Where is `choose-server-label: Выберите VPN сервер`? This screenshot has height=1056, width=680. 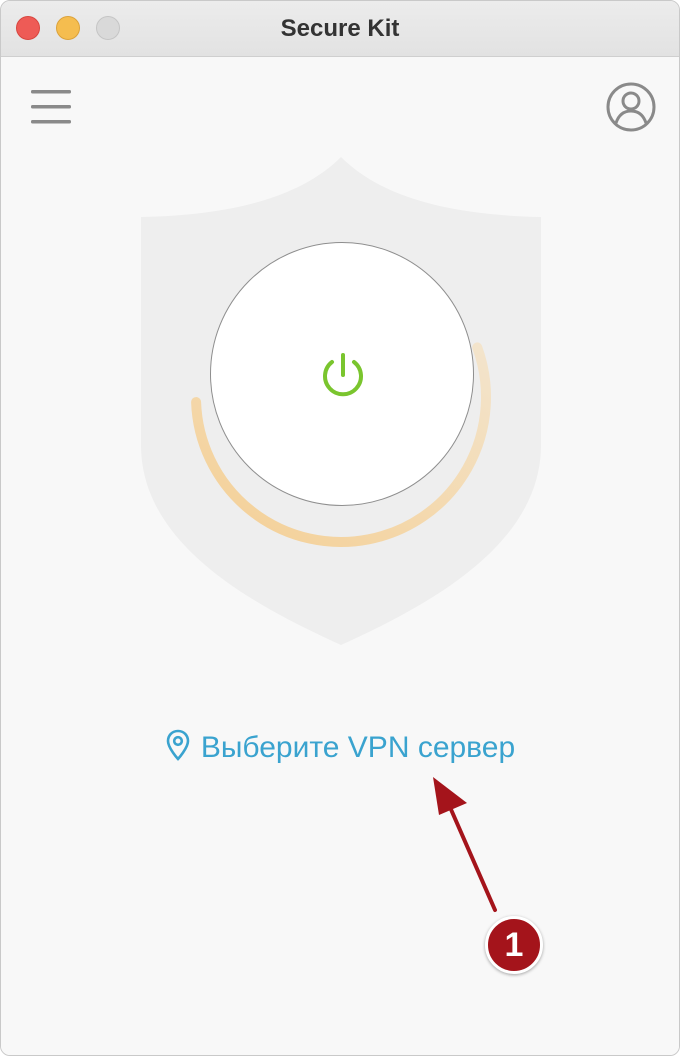
choose-server-label: Выберите VPN сервер is located at coordinates (358, 747).